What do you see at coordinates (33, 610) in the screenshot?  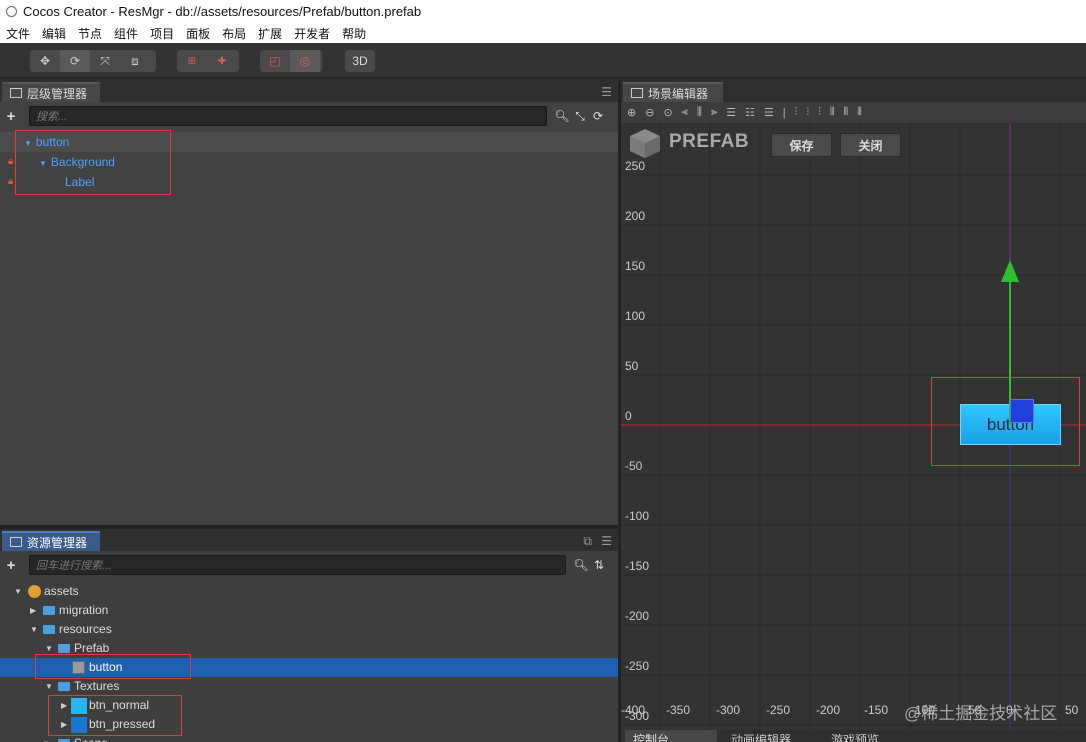 I see `collapse-arrow-icon: ▶` at bounding box center [33, 610].